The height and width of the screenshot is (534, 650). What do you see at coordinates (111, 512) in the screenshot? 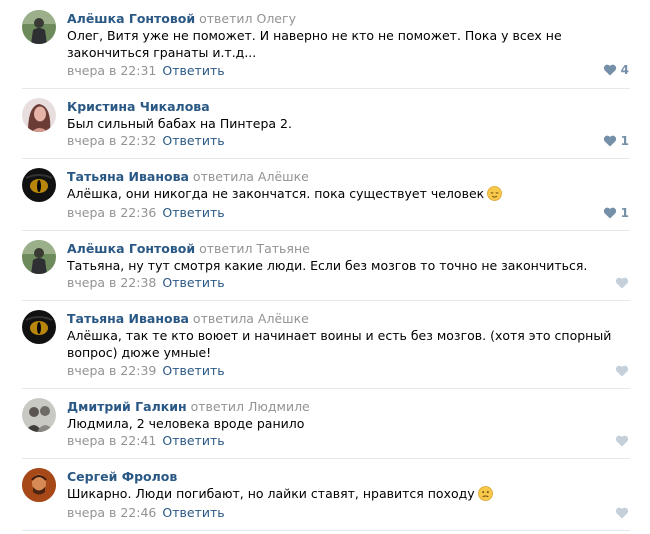
I see `comment-date: вчера в 22:46` at bounding box center [111, 512].